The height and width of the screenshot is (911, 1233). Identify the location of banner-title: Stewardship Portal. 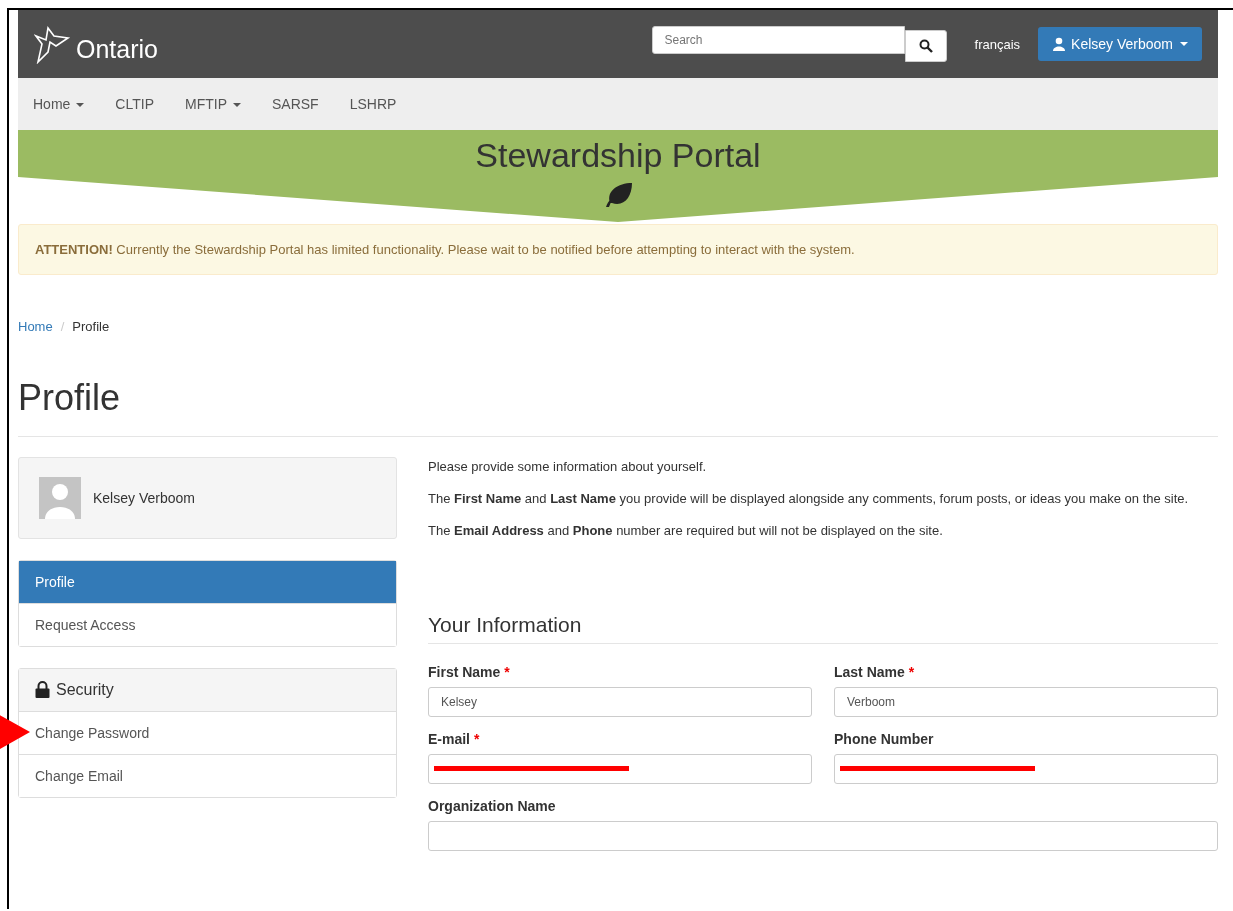
(618, 155).